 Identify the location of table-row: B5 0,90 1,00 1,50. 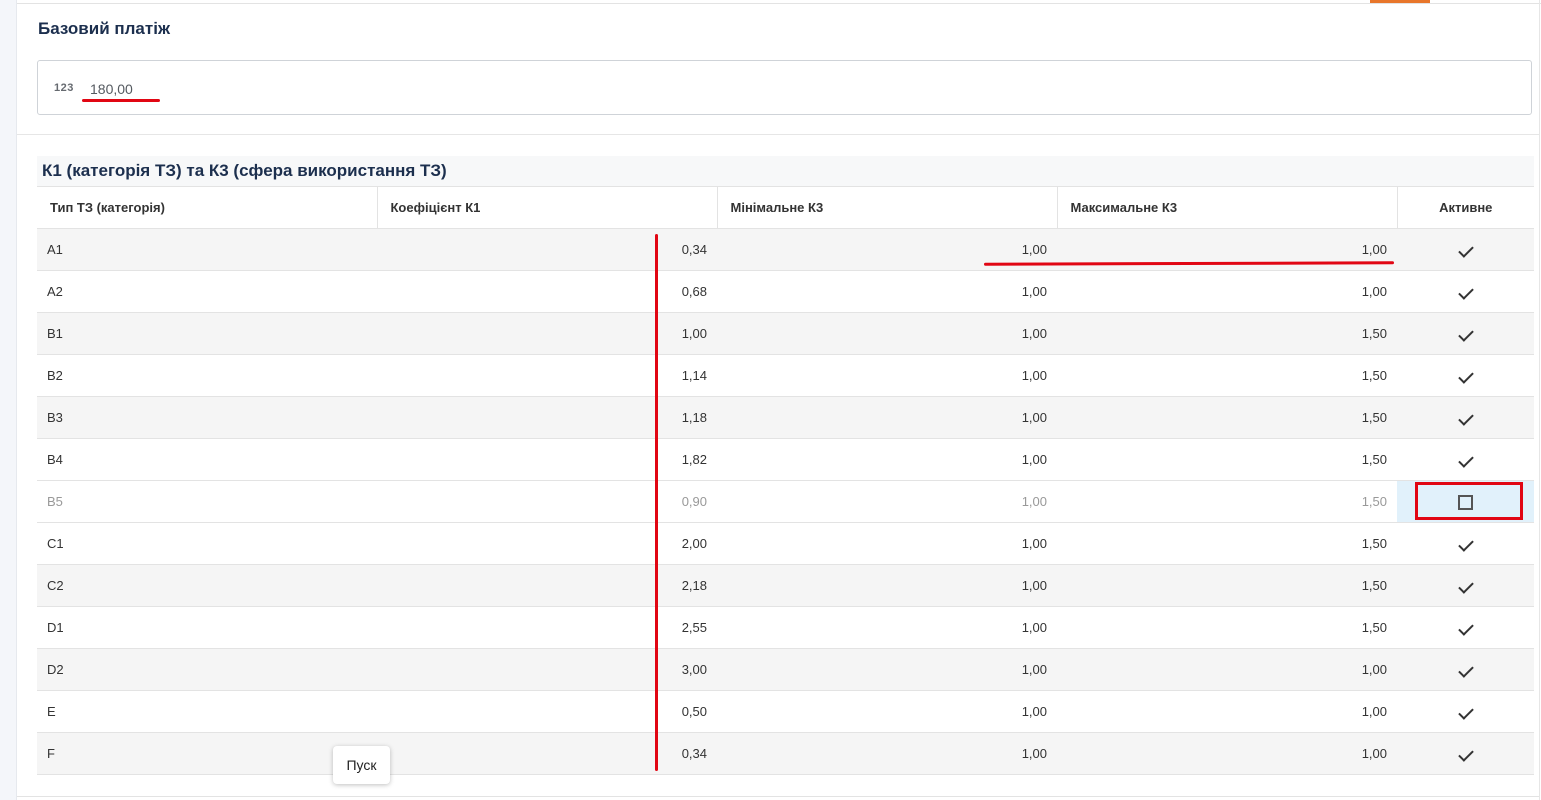
(785, 501).